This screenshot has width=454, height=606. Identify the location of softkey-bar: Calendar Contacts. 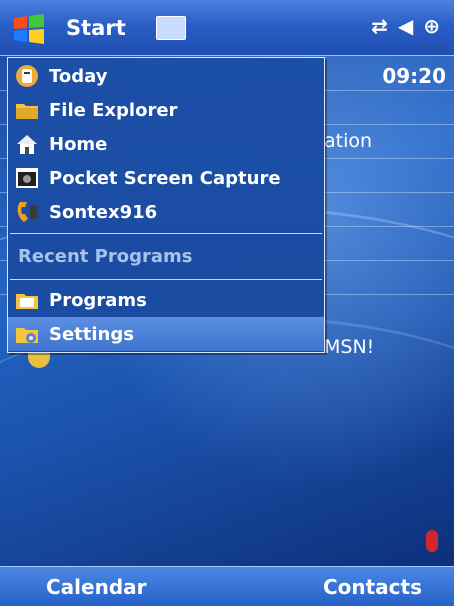
(227, 586).